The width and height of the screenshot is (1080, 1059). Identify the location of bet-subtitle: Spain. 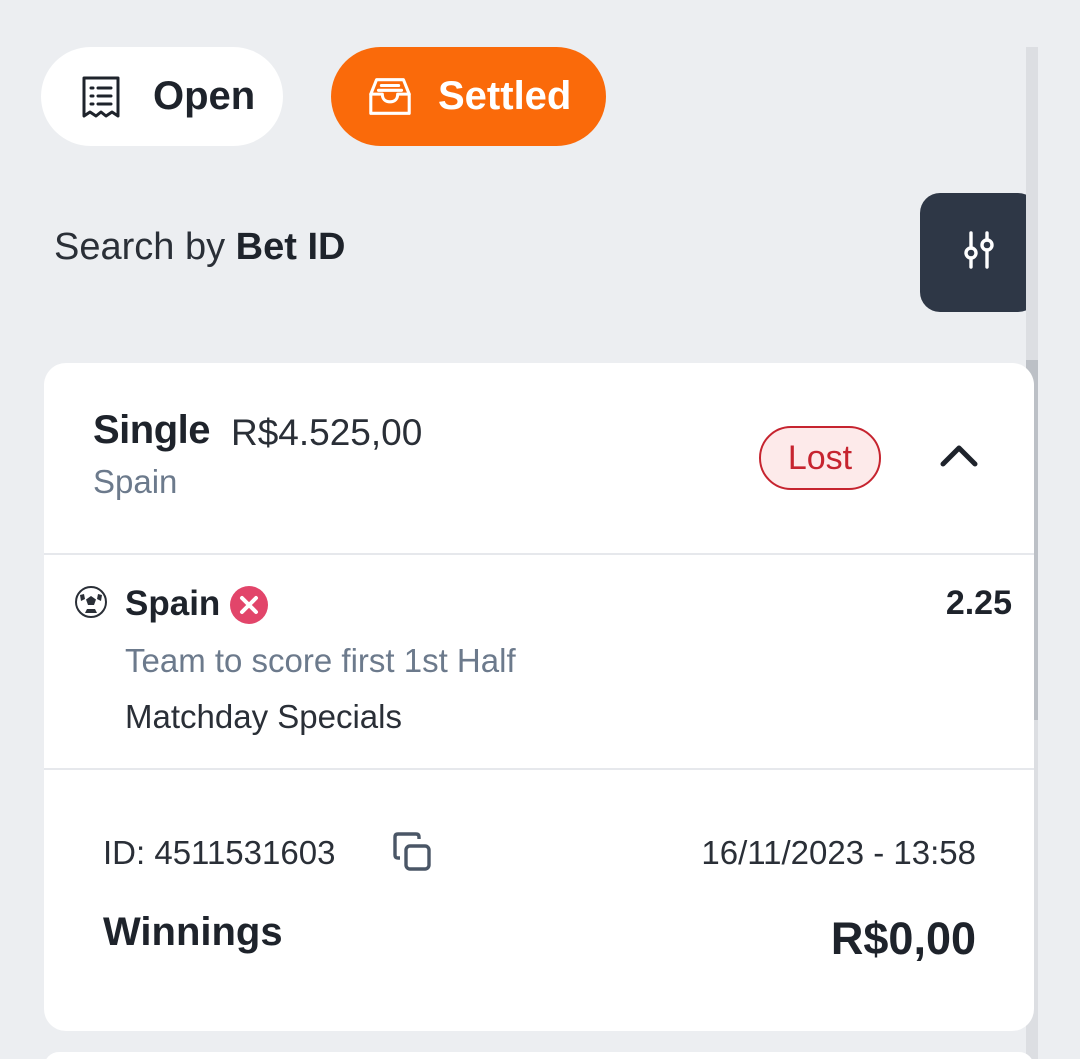
(135, 481).